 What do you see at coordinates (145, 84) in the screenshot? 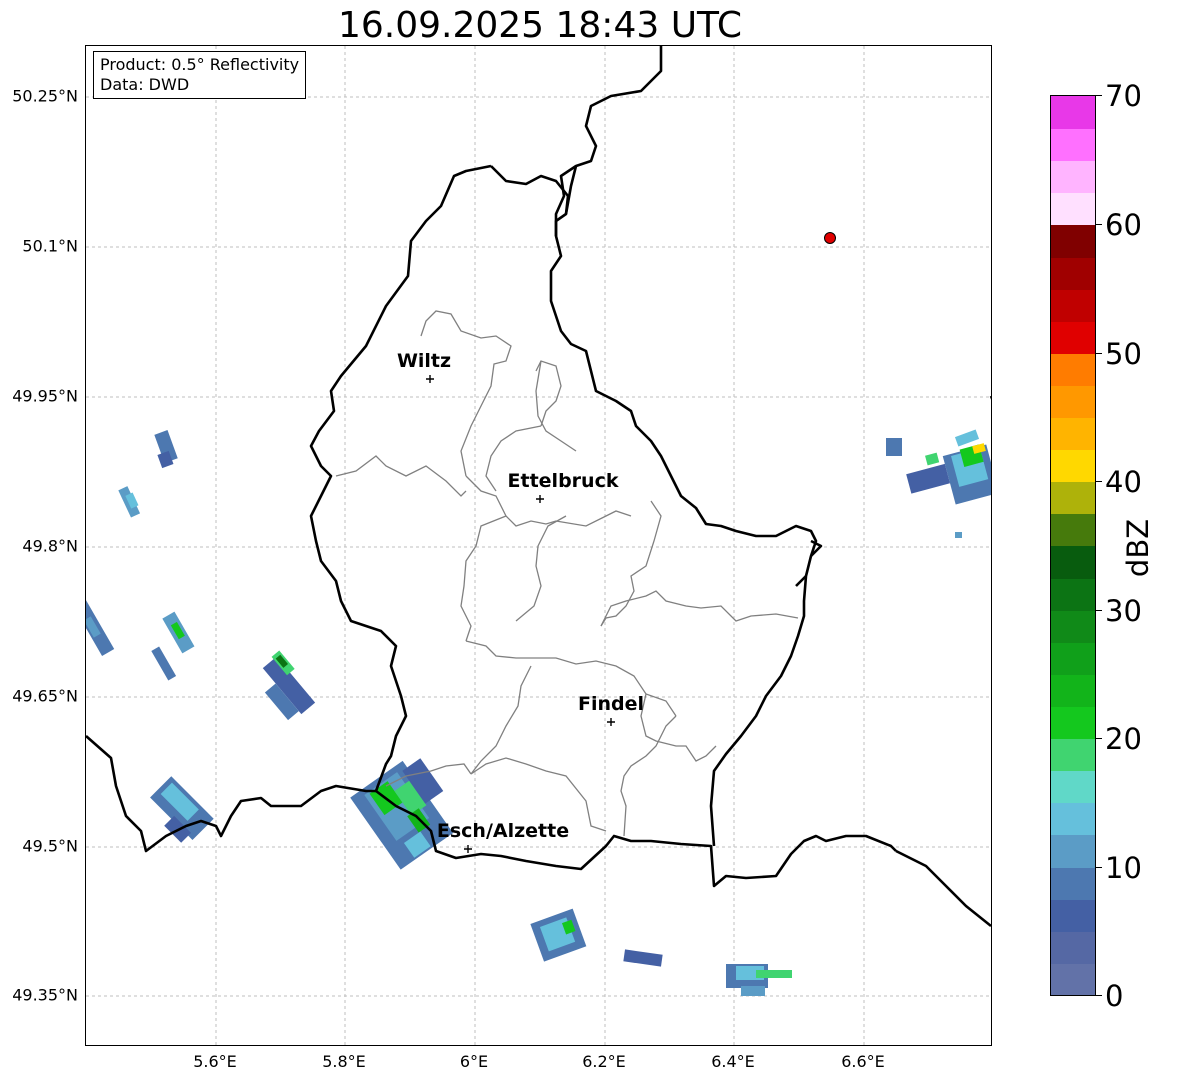
I see `data-source-label: Data: DWD` at bounding box center [145, 84].